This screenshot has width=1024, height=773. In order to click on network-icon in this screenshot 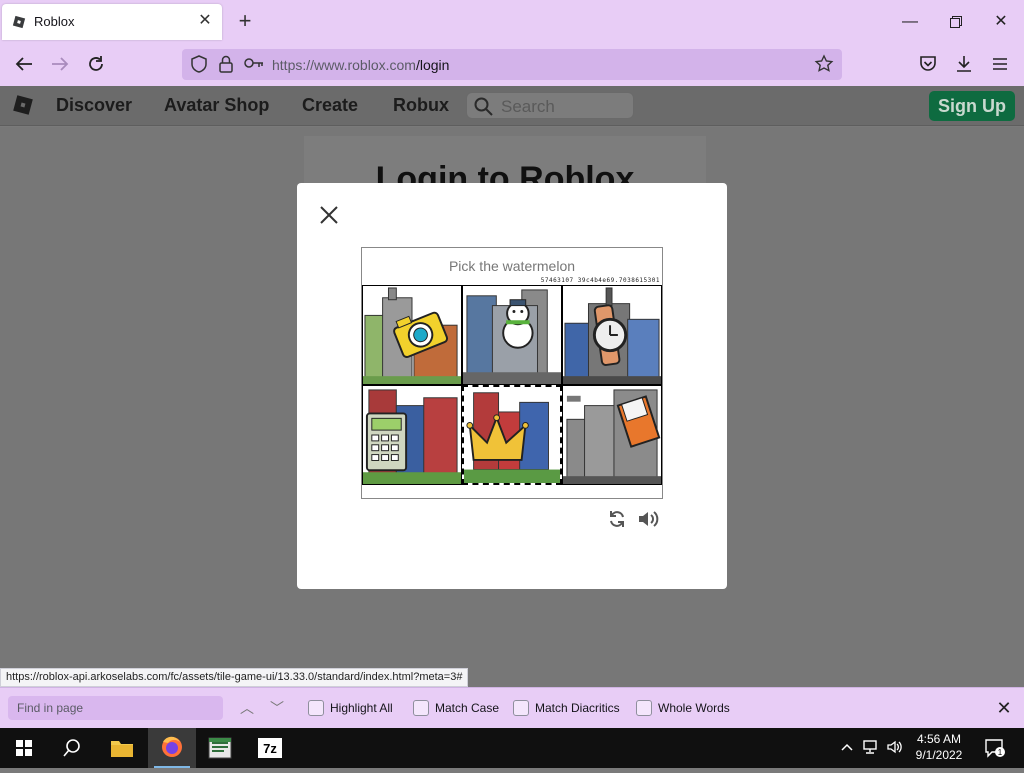, I will do `click(871, 747)`.